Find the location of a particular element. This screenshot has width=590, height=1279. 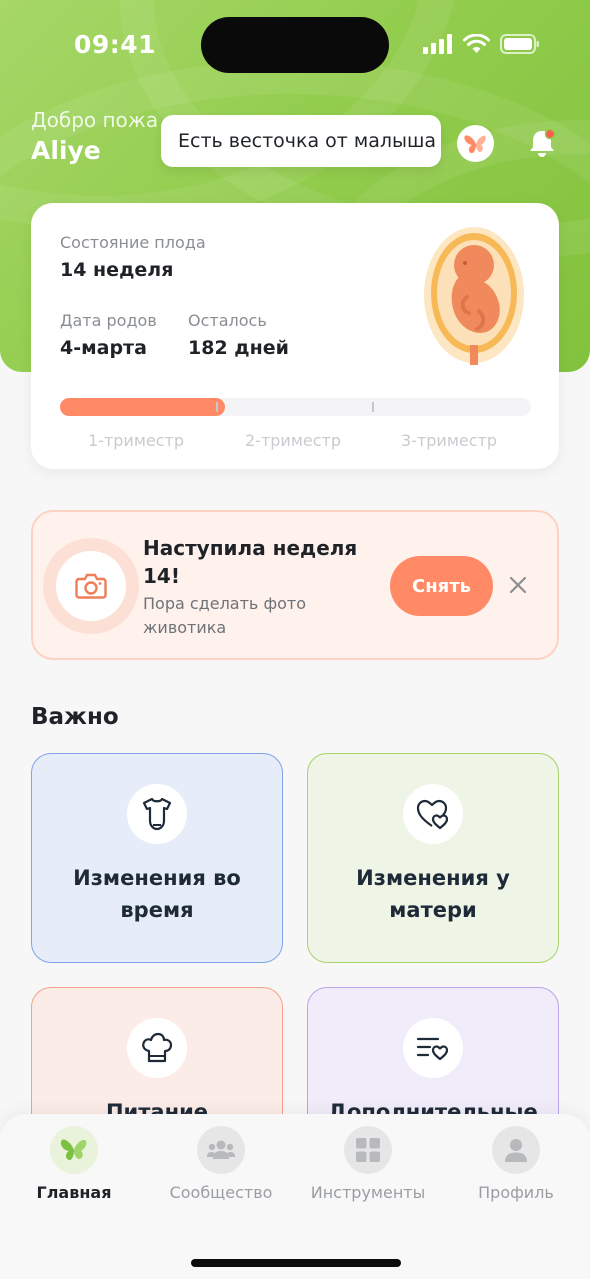

baby-message-tooltip: Есть весточка от малыша is located at coordinates (301, 141).